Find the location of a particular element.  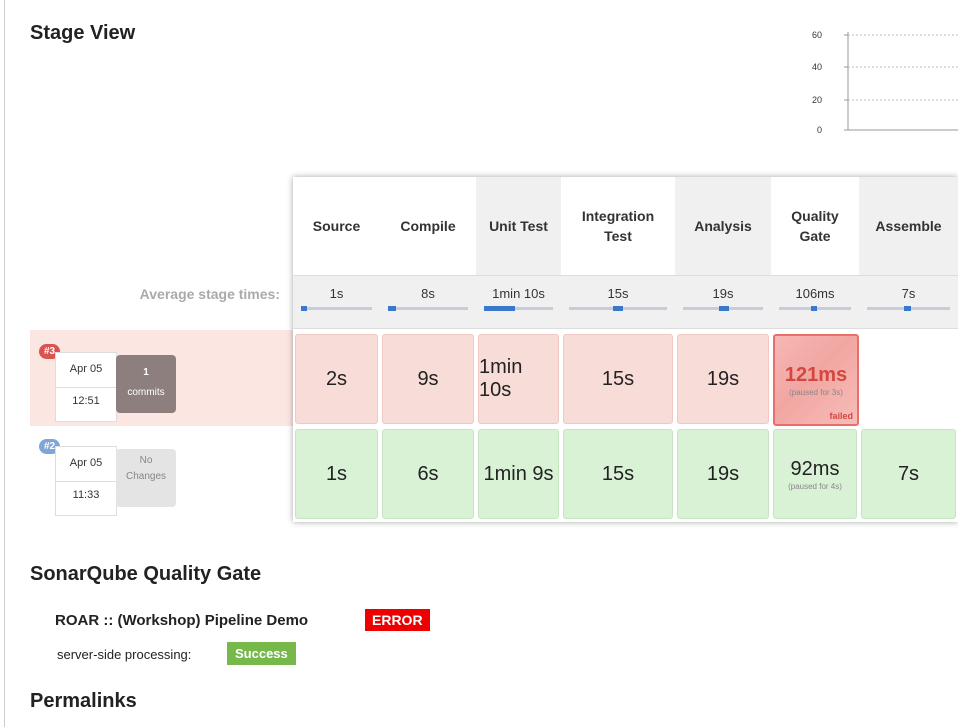

stage-average-source: 1s is located at coordinates (336, 302).